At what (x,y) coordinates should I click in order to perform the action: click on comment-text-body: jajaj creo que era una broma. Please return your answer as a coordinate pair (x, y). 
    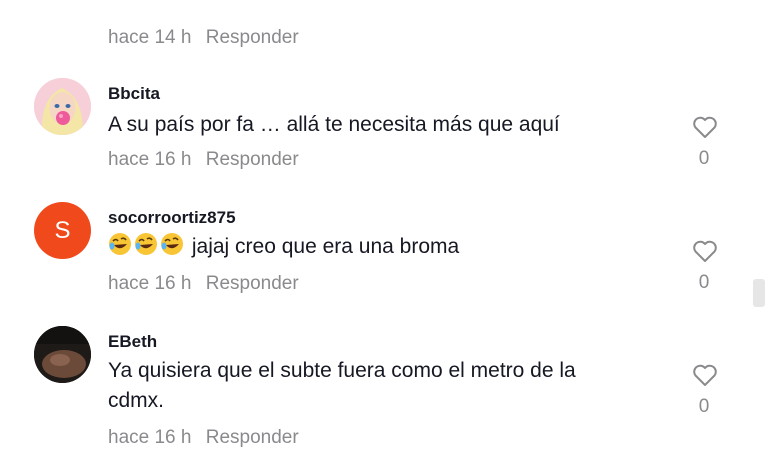
    Looking at the image, I should click on (325, 246).